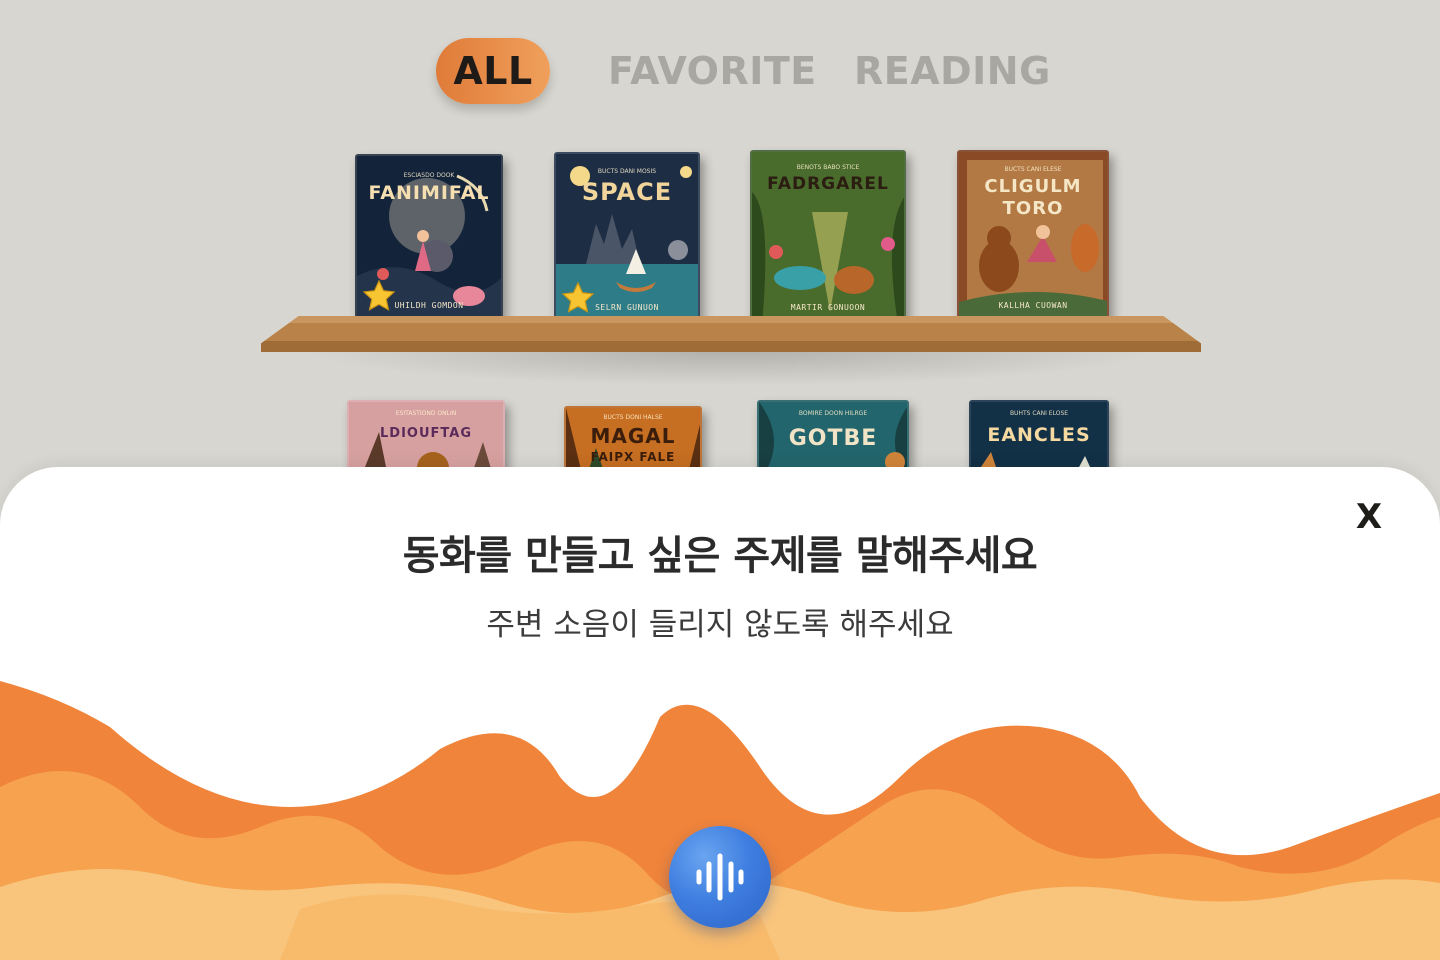 The height and width of the screenshot is (960, 1440). Describe the element at coordinates (627, 237) in the screenshot. I see `book-card: BUCTS DANI MOSIS SPACE SELRN GUNUON` at that location.